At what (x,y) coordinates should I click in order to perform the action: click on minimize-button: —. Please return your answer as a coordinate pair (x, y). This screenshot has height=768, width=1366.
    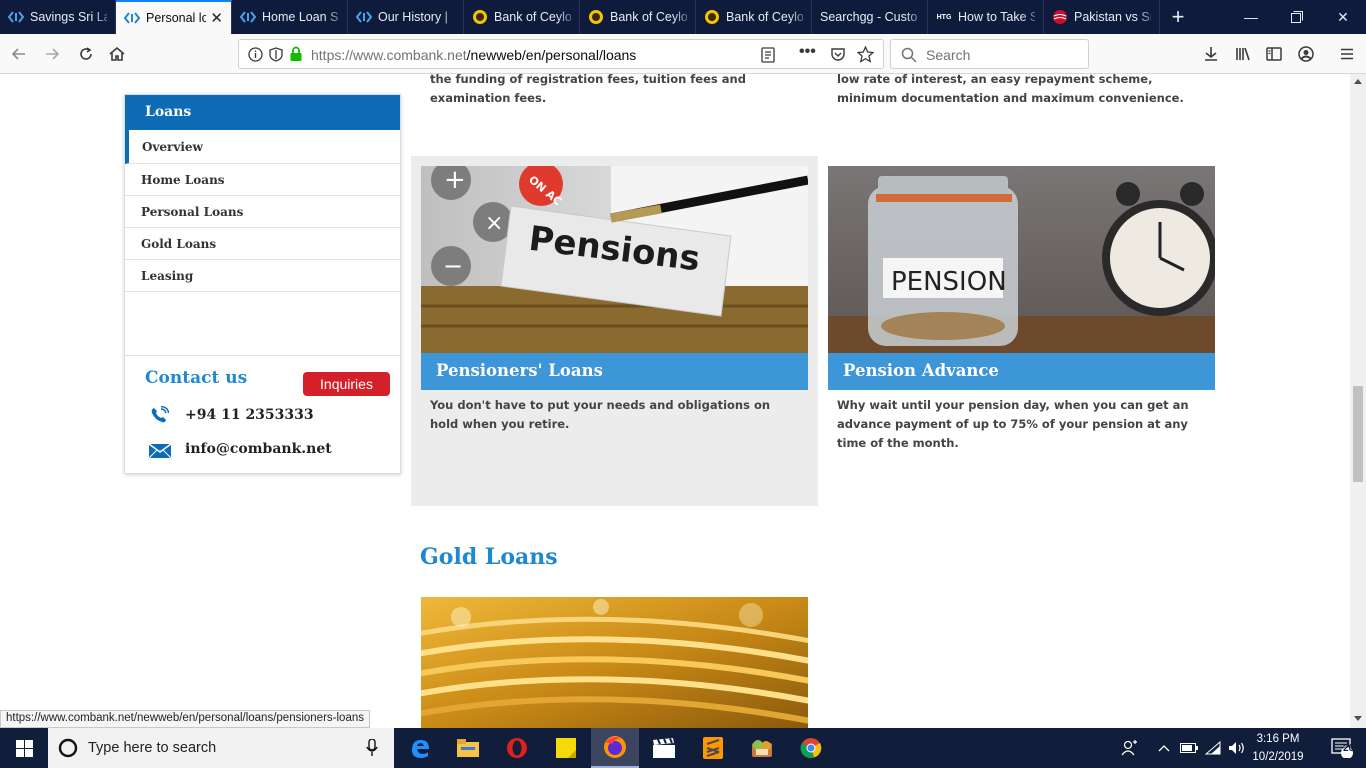
    Looking at the image, I should click on (1251, 17).